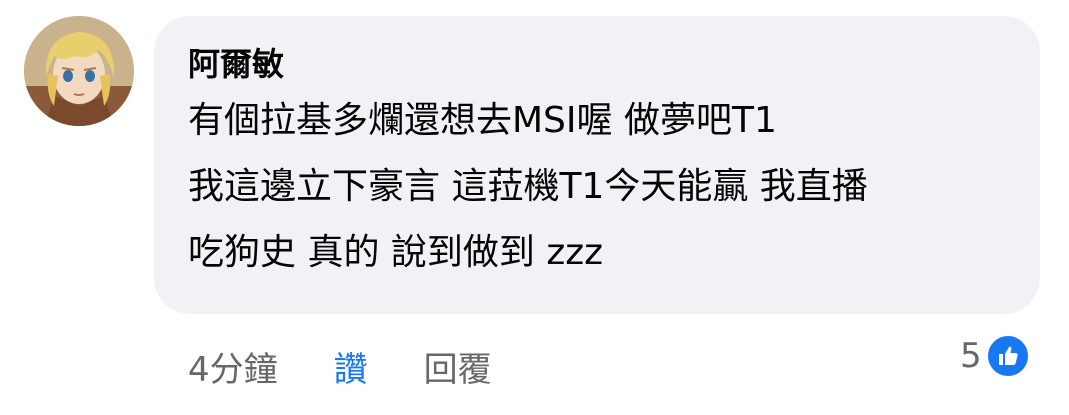  I want to click on comment-text-line: 有個拉基多爛還想去MSI喔 做夢吧T1, so click(482, 120).